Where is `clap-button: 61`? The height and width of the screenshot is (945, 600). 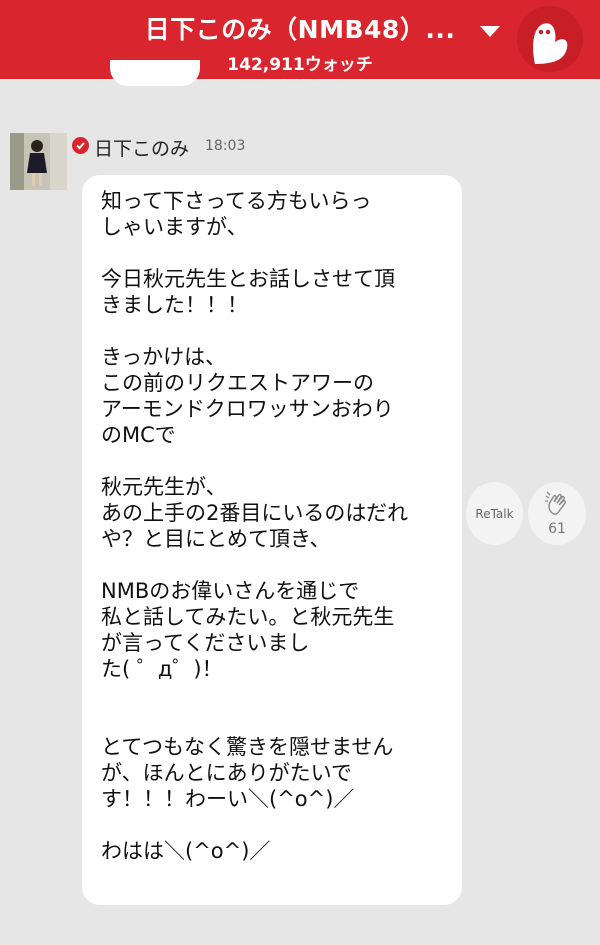 clap-button: 61 is located at coordinates (557, 513).